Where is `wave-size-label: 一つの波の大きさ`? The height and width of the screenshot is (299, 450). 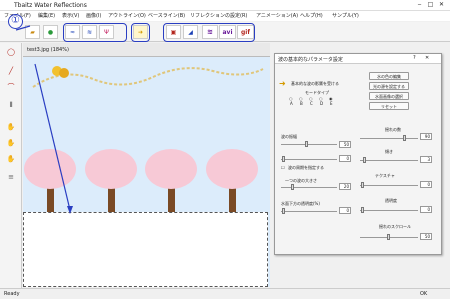 wave-size-label: 一つの波の大きさ is located at coordinates (301, 180).